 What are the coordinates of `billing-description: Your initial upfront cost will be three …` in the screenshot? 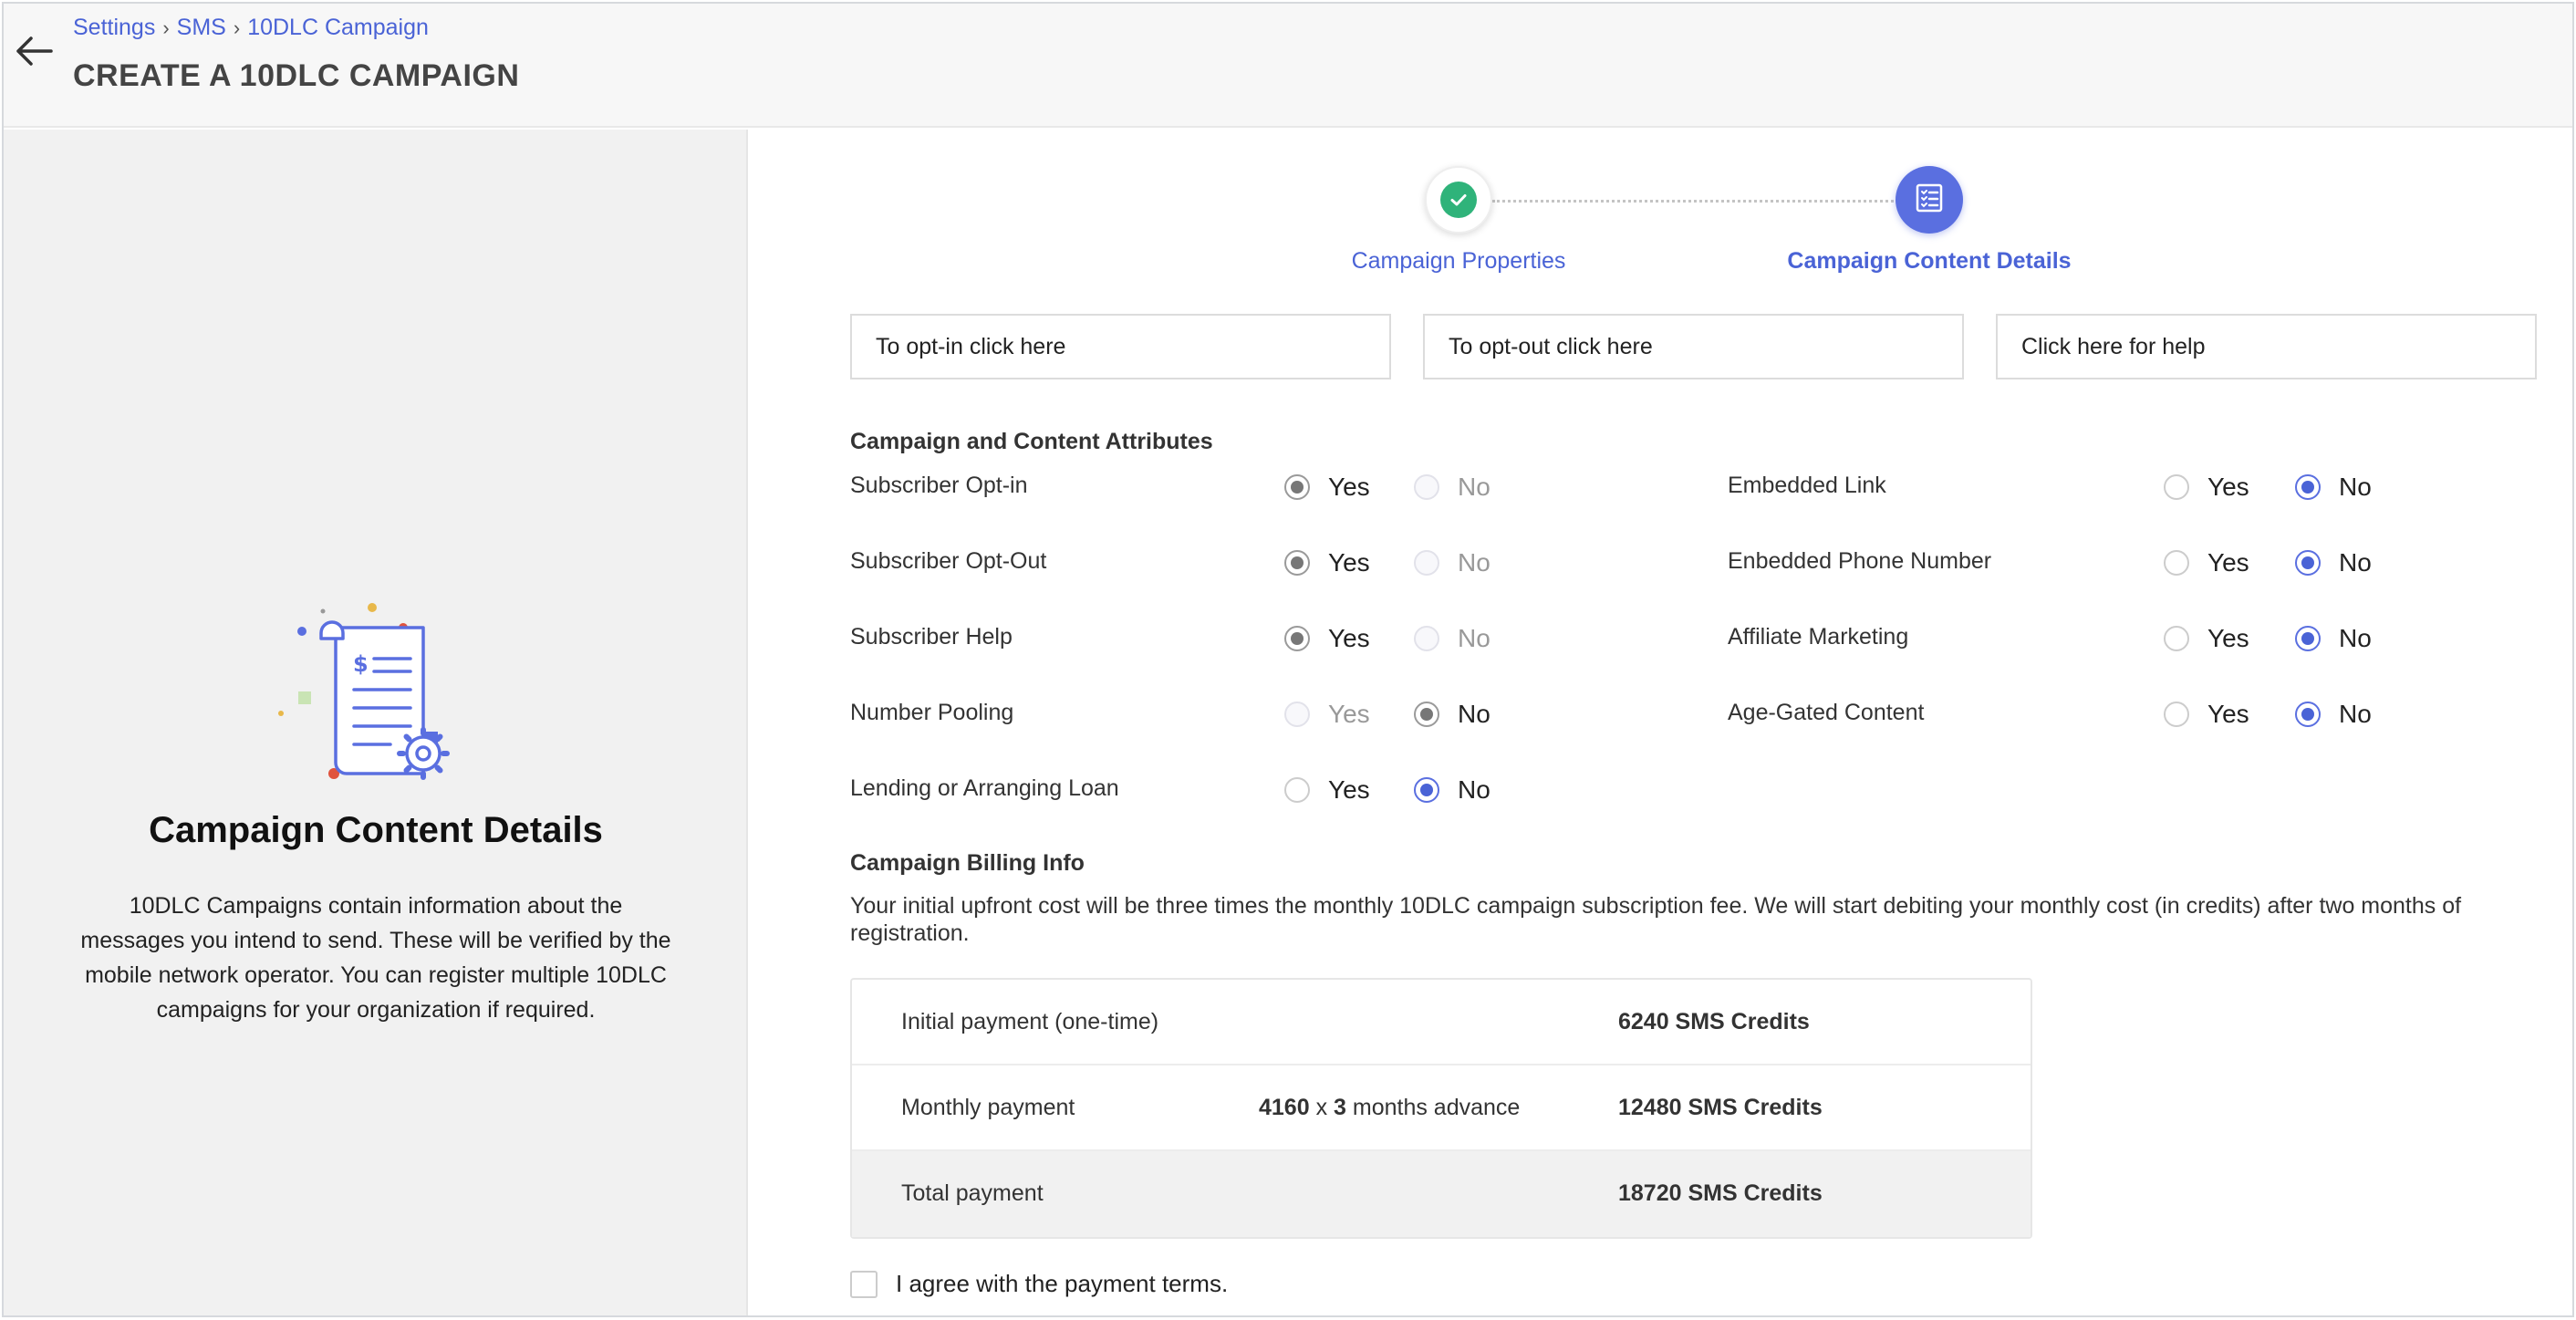 It's located at (1656, 919).